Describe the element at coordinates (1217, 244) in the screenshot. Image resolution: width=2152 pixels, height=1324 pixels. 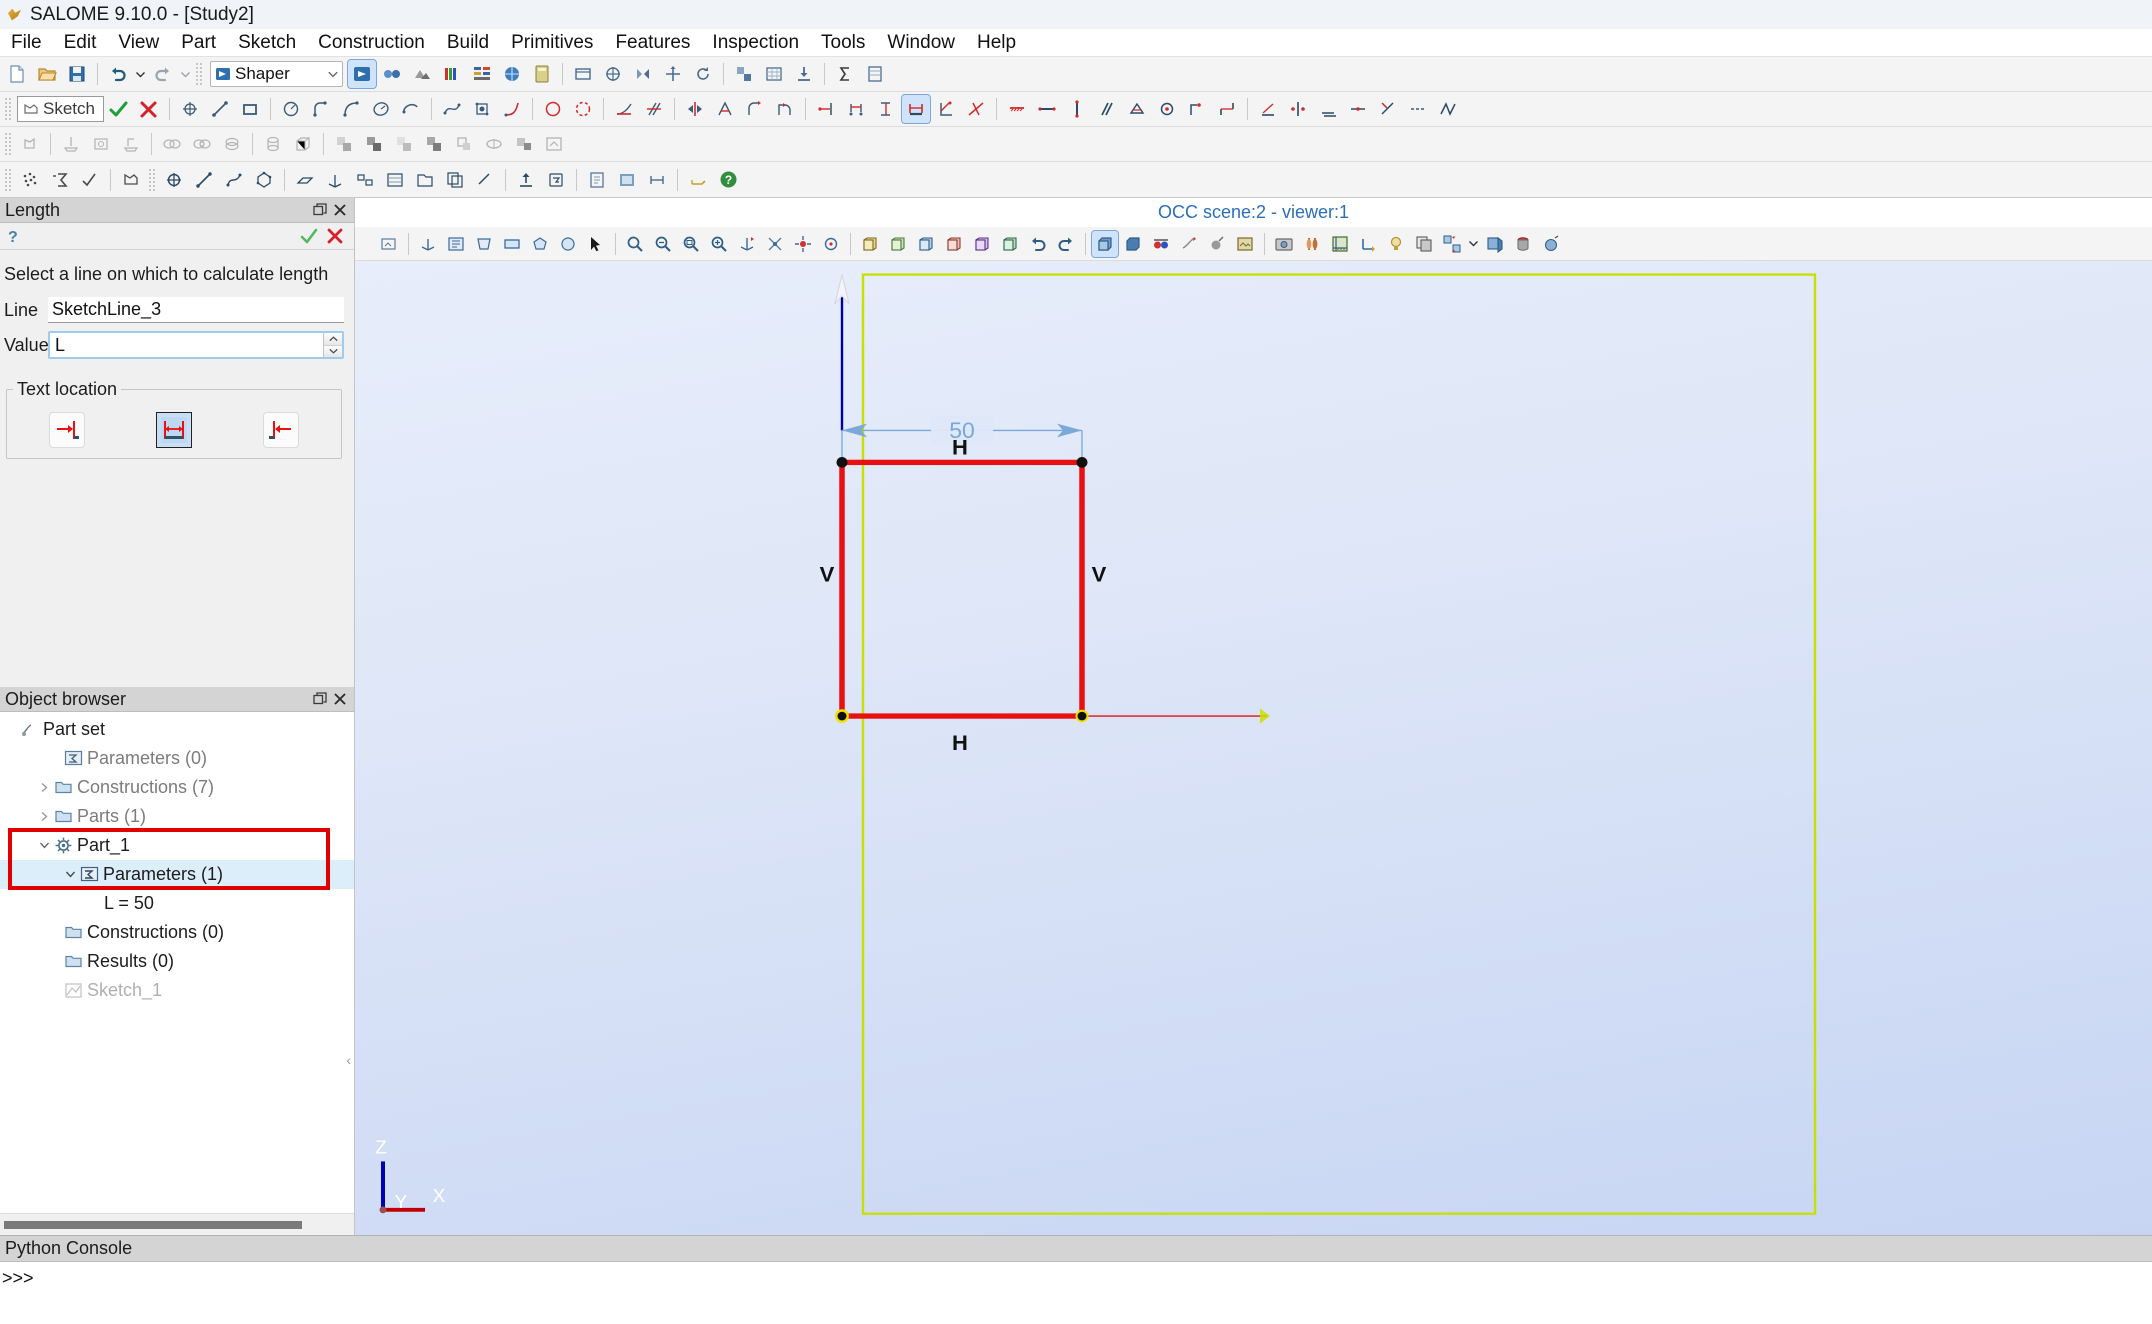
I see `view-ray-tracing-button` at that location.